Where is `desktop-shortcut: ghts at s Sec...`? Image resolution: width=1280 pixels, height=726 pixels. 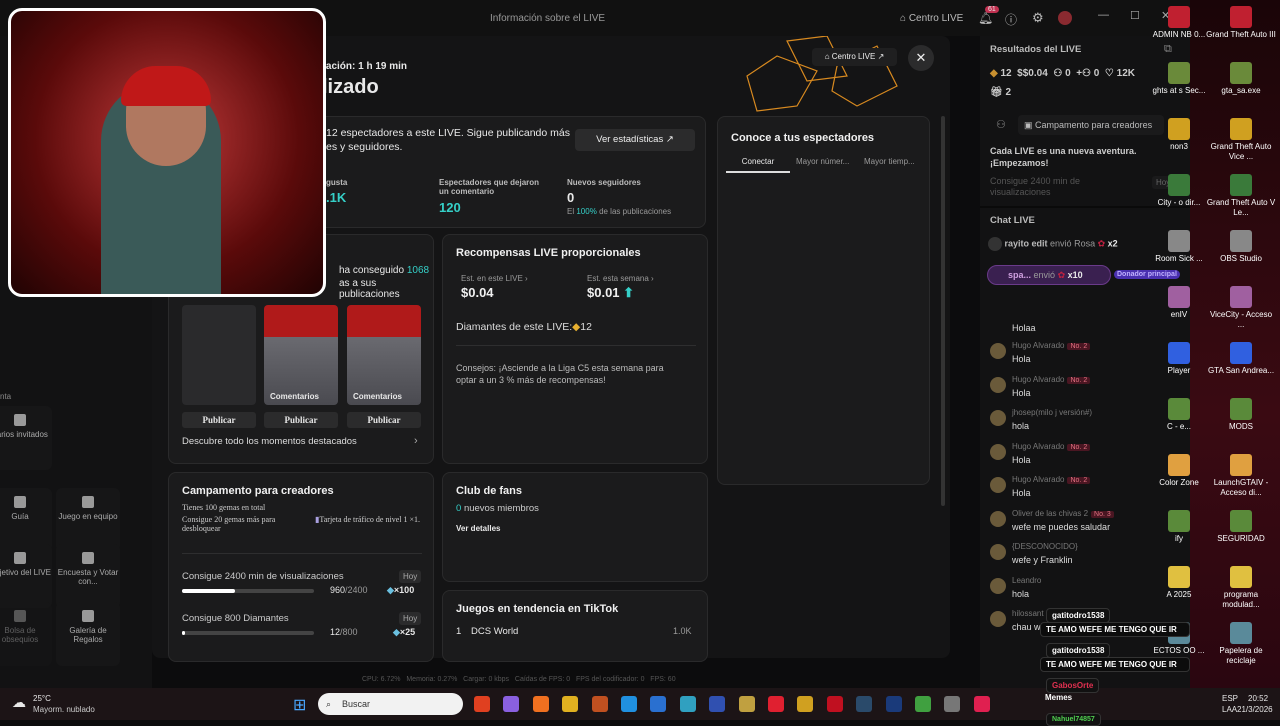
desktop-shortcut: ghts at s Sec... is located at coordinates (1179, 79).